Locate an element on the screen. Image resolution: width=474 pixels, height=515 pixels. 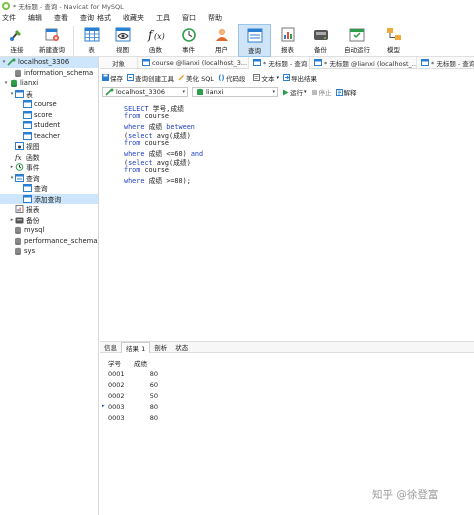
text-button: 文本 ▾ is located at coordinates (266, 78).